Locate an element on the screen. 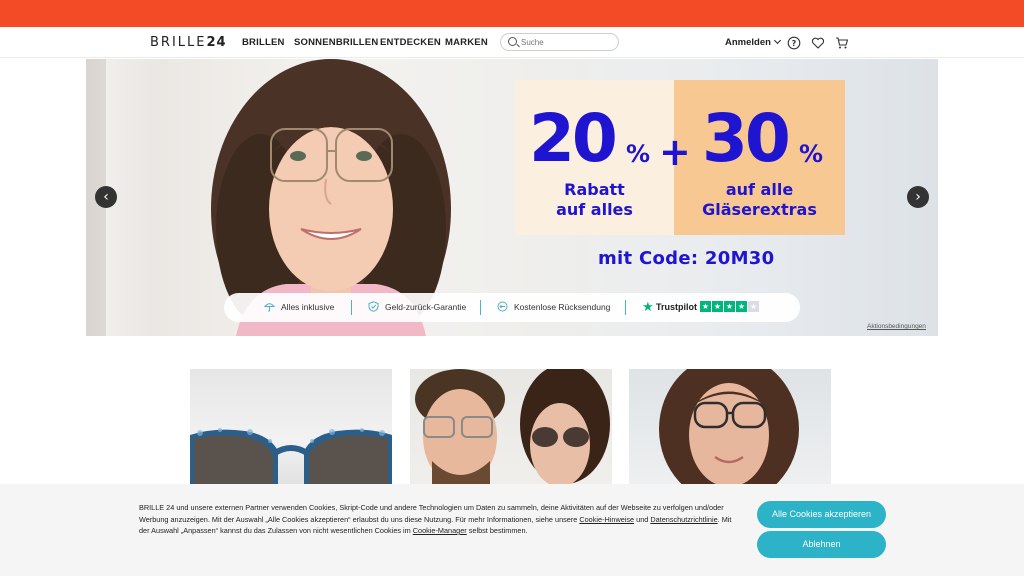 The width and height of the screenshot is (1024, 576). carousel-next-button: › is located at coordinates (918, 197).